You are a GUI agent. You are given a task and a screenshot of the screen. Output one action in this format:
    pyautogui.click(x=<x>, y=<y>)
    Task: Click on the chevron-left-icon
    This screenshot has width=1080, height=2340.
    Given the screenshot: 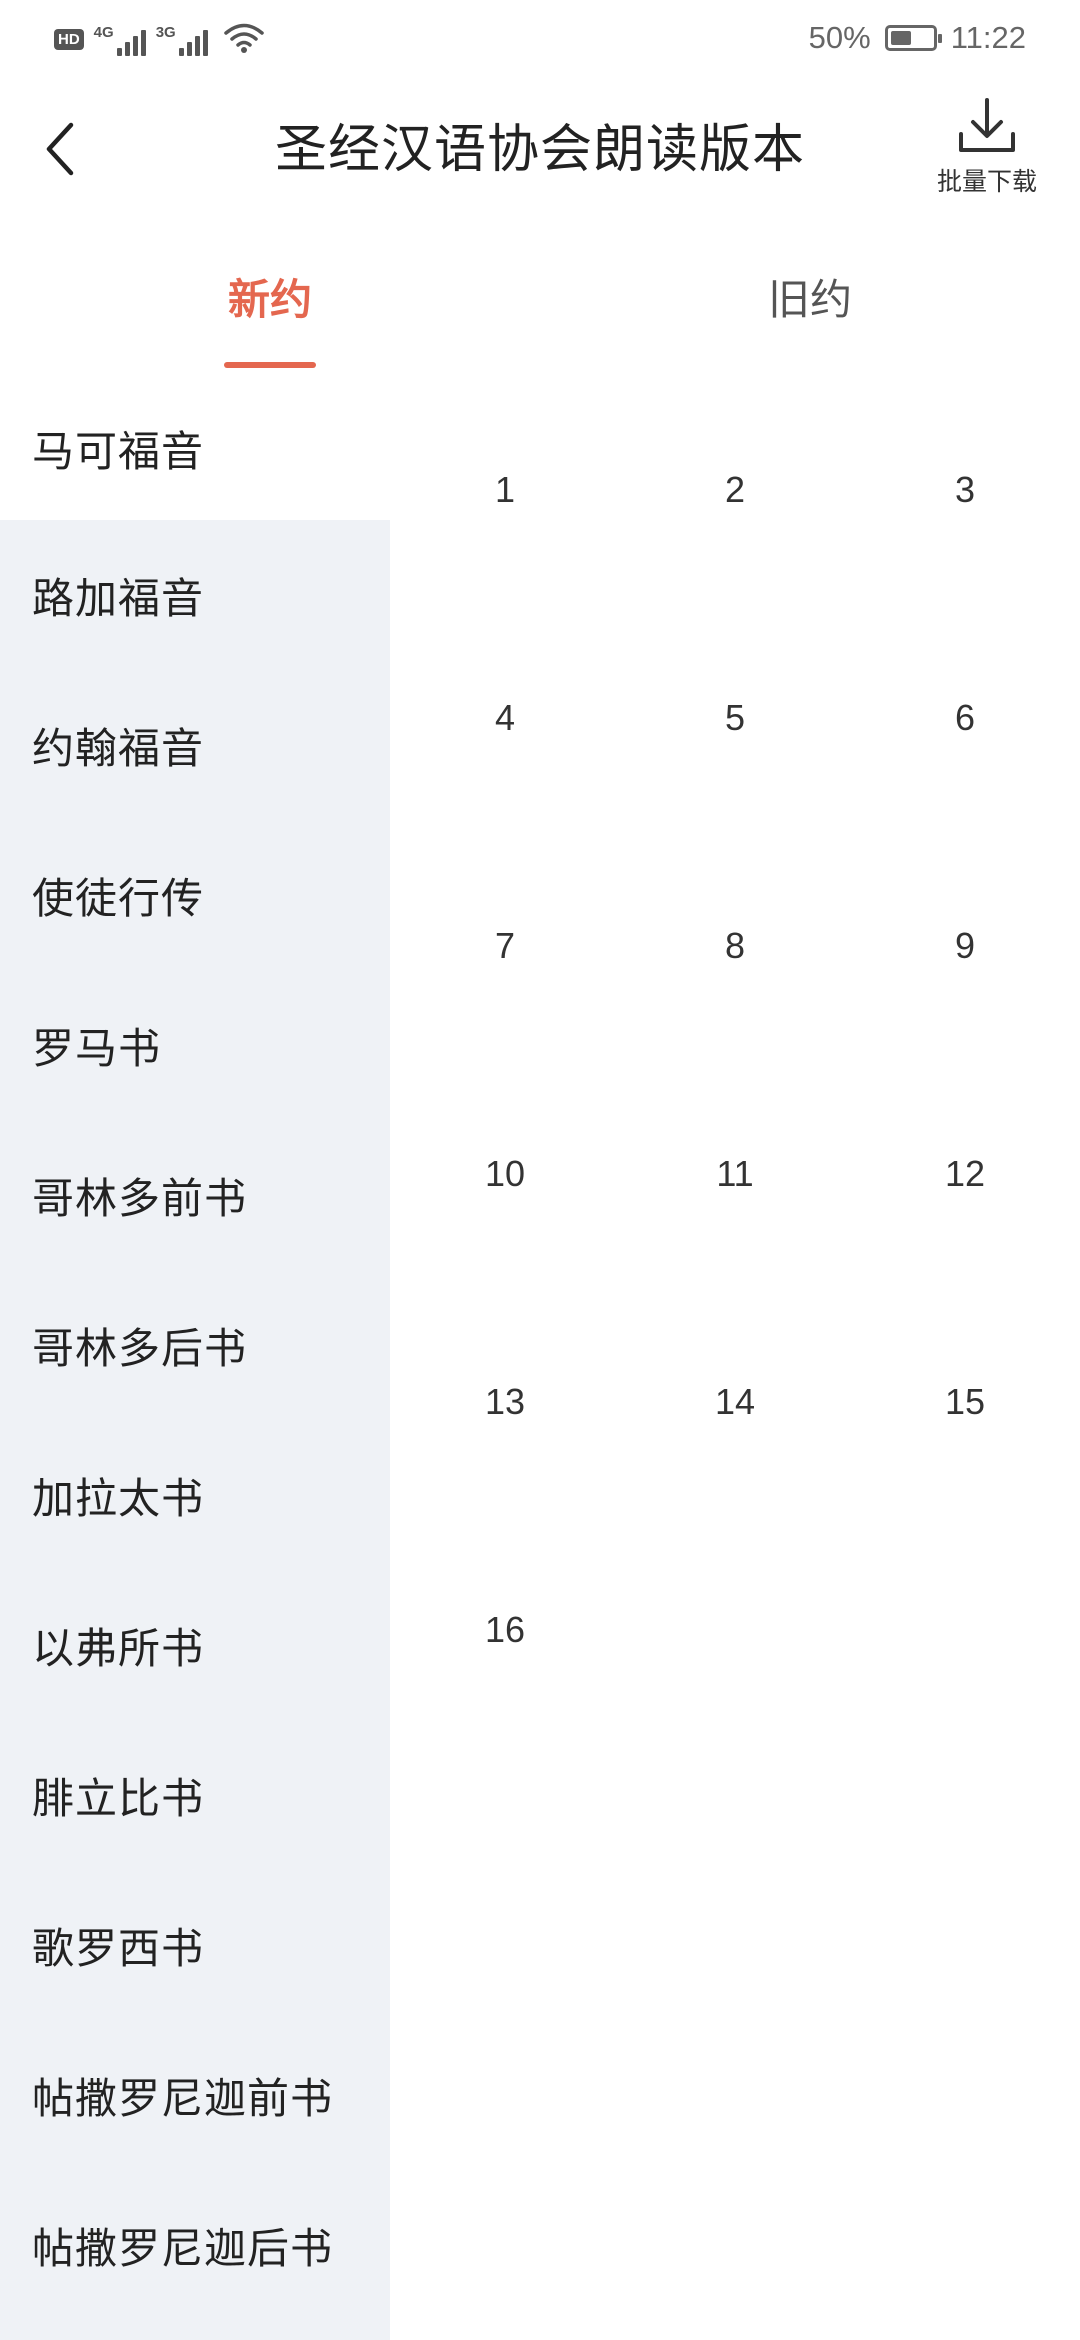 What is the action you would take?
    pyautogui.click(x=60, y=149)
    